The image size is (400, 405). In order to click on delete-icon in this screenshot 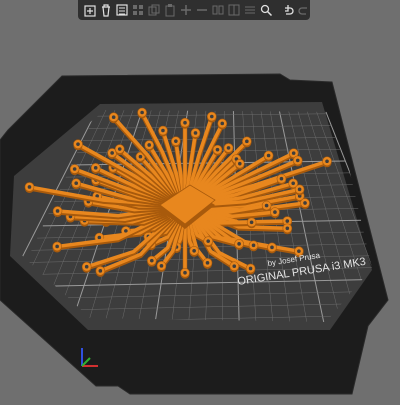, I will do `click(106, 10)`.